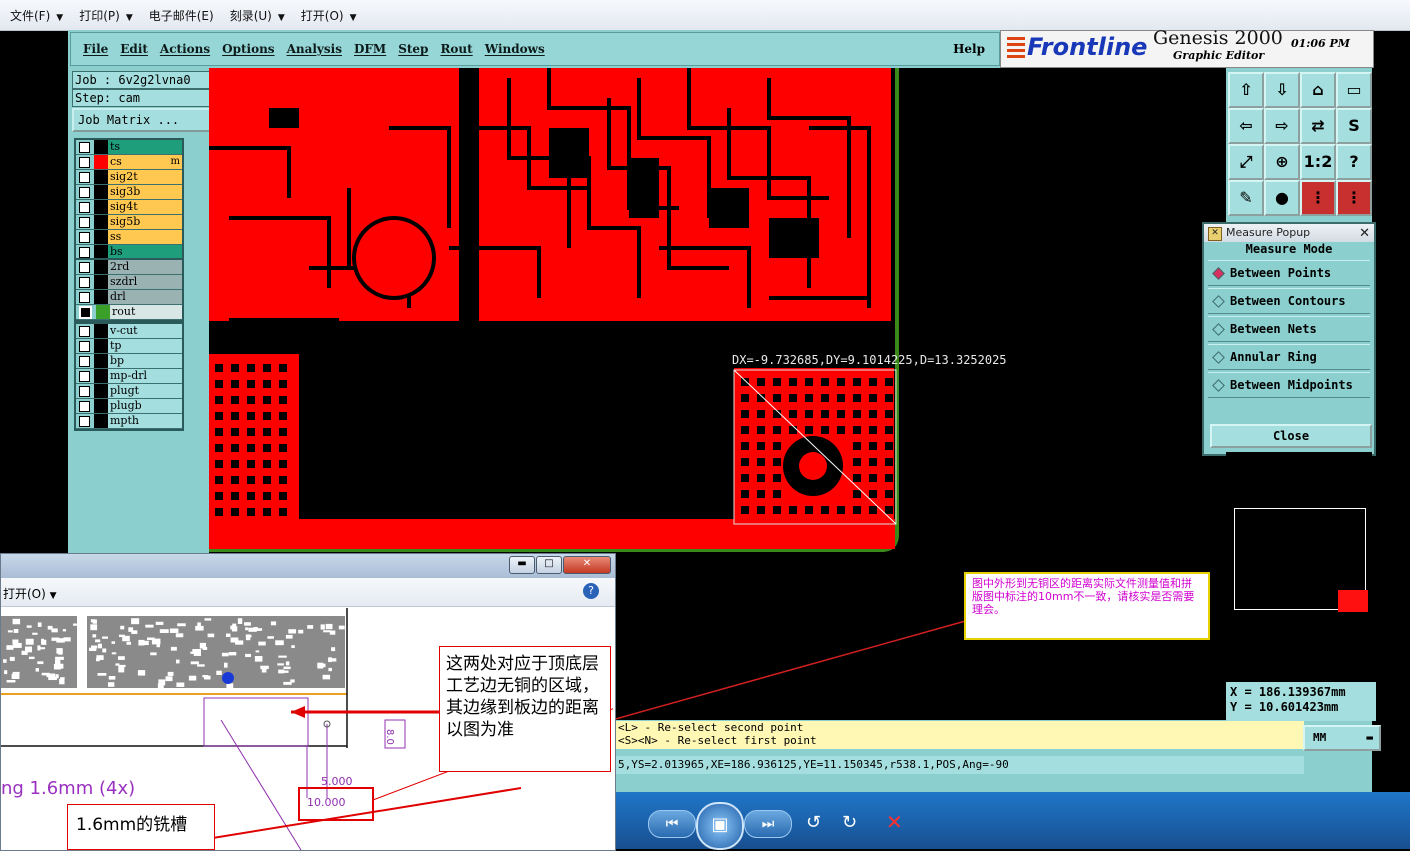 This screenshot has width=1410, height=851. I want to click on toolbar-print-menu: 打印(P) ▼, so click(106, 15).